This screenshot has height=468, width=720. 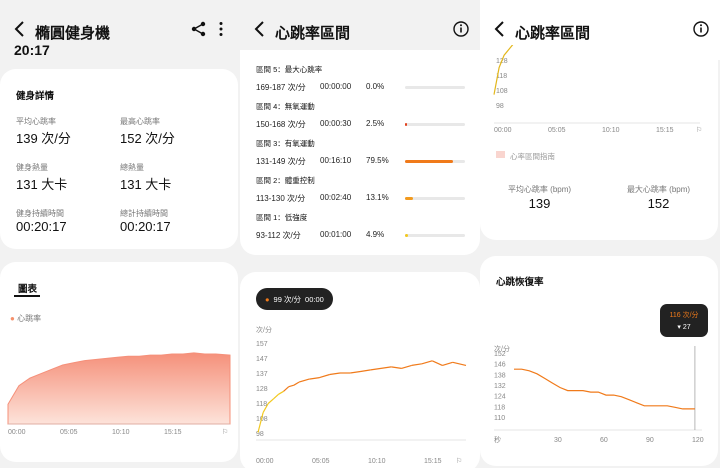 I want to click on zone-percent: 2.5%, so click(x=375, y=123).